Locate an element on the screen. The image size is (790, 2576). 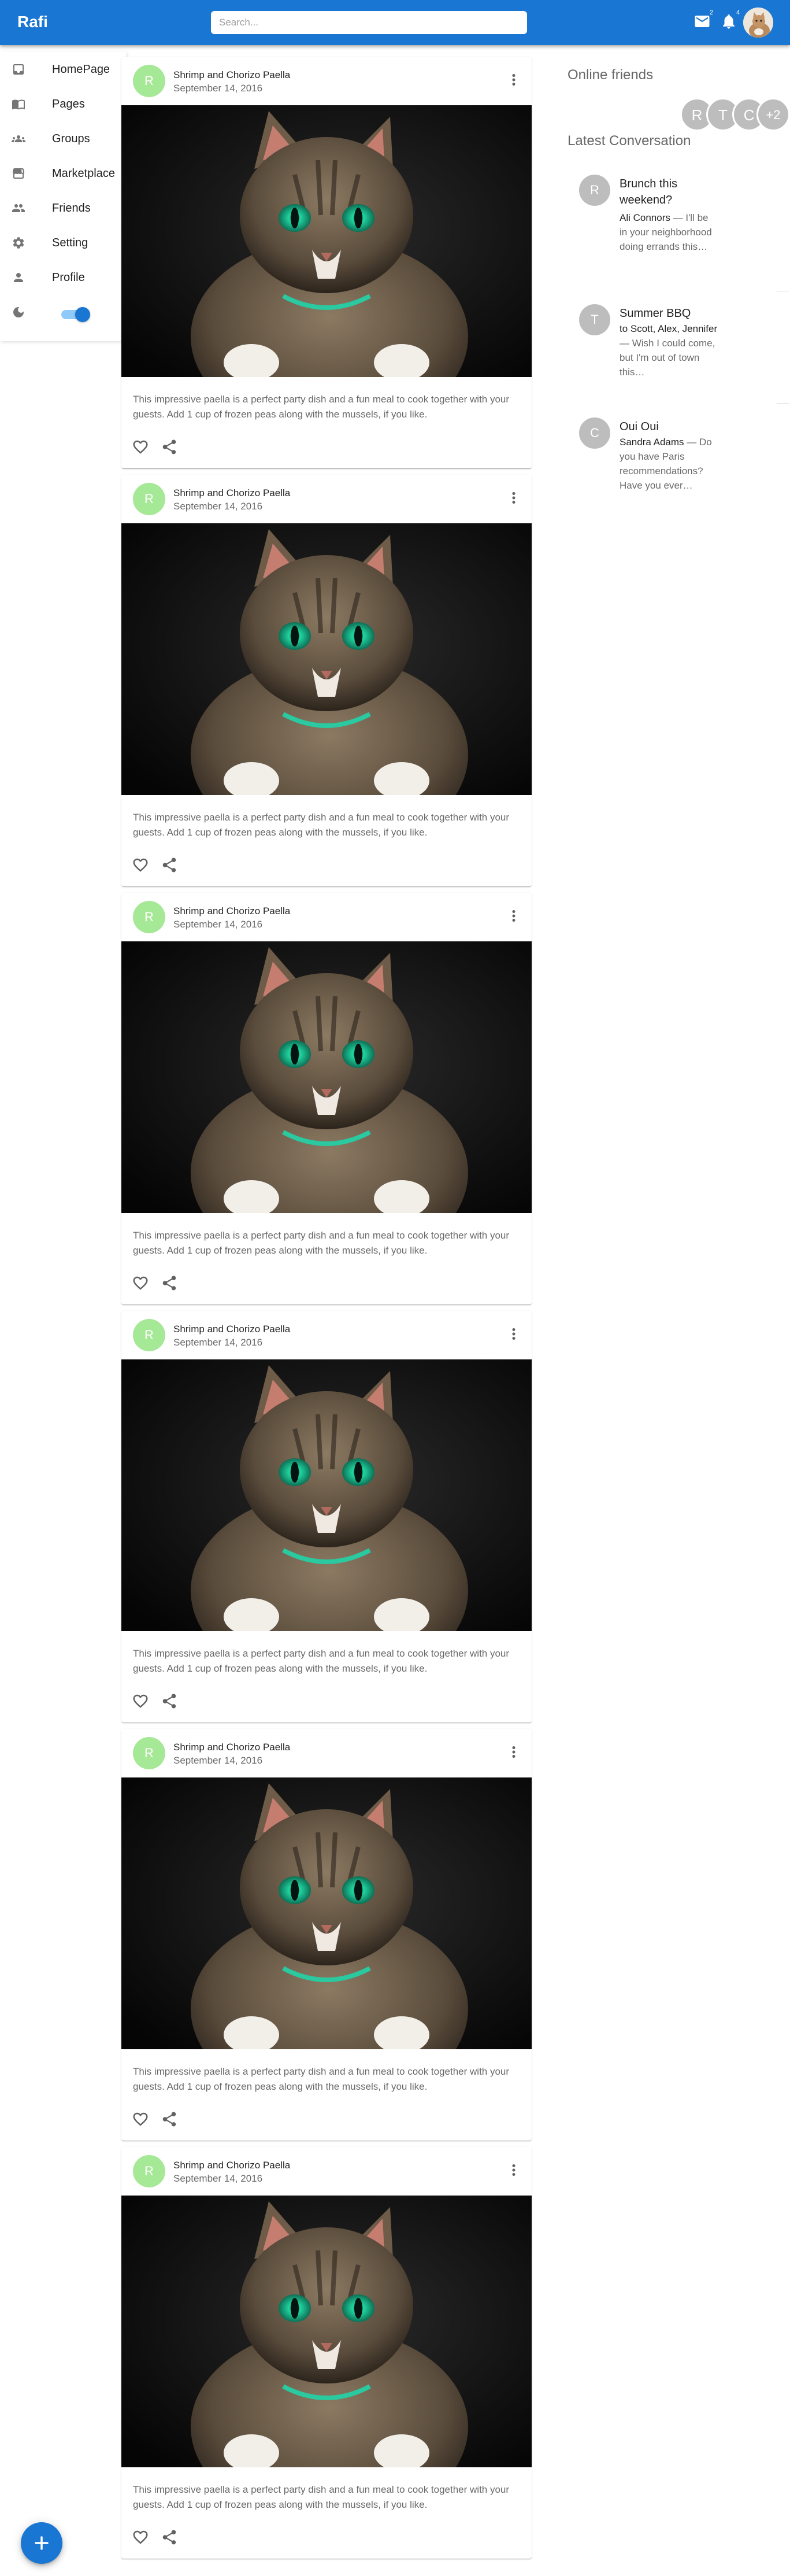
person-icon is located at coordinates (18, 277).